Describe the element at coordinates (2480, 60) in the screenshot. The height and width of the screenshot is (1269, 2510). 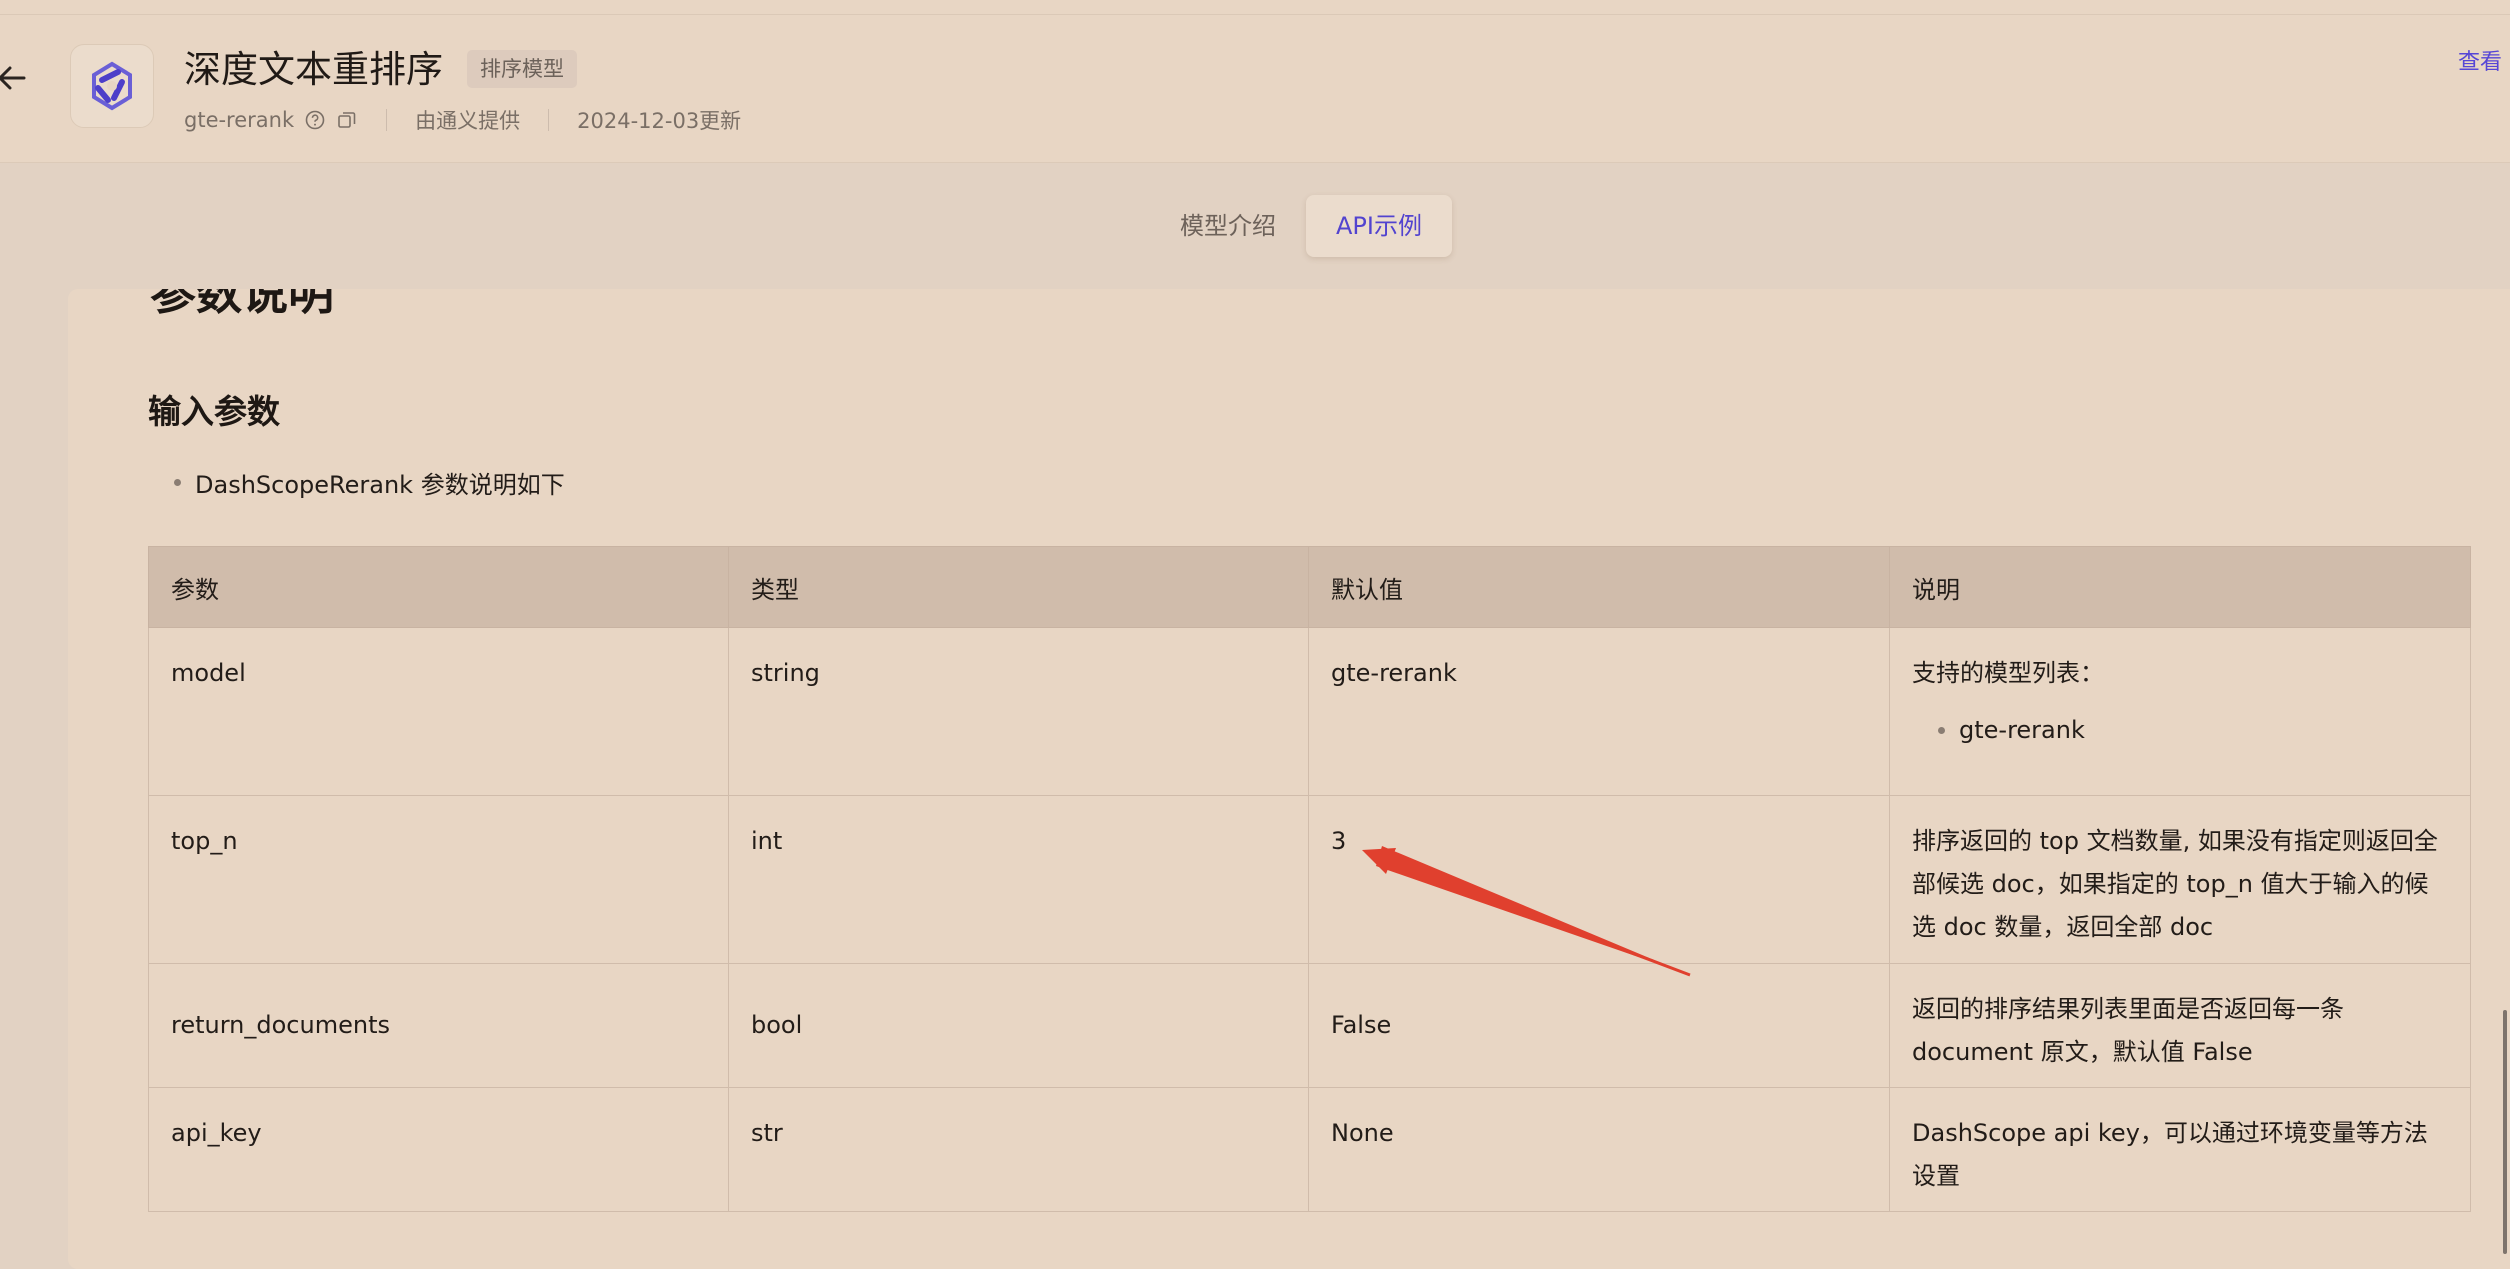
I see `view-docs-link: 查看` at that location.